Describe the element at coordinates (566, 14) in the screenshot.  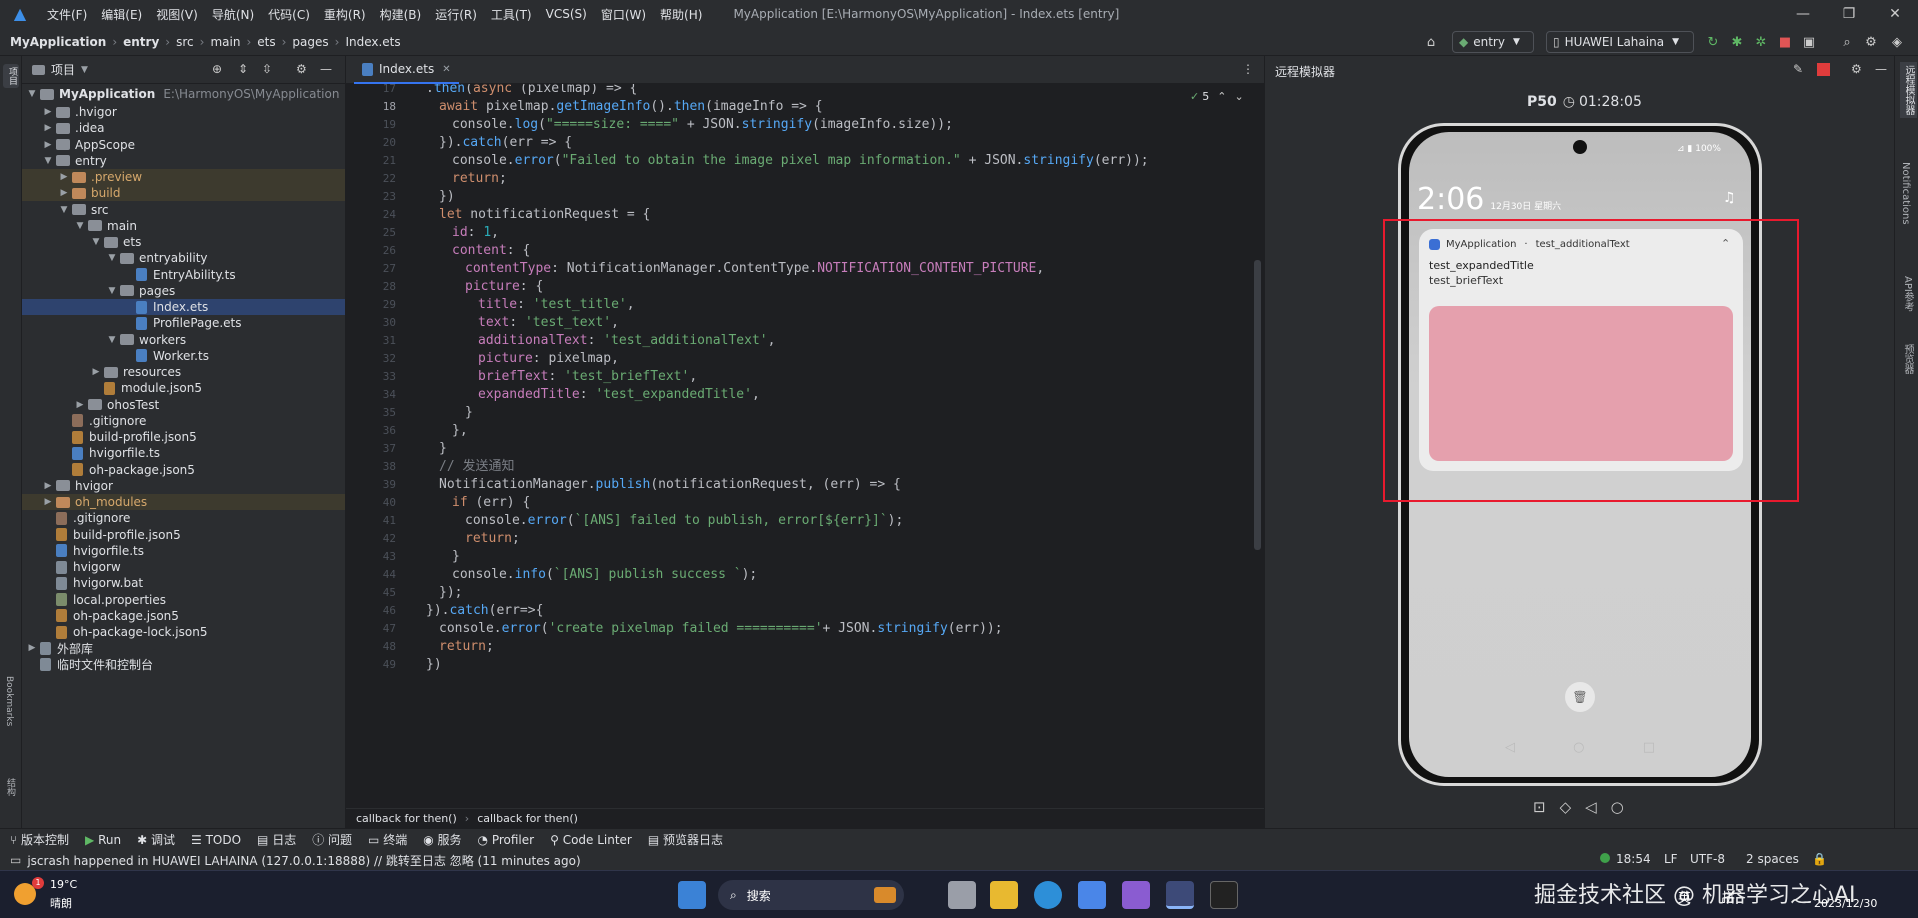
I see `menu-vcs: VCS(S)` at that location.